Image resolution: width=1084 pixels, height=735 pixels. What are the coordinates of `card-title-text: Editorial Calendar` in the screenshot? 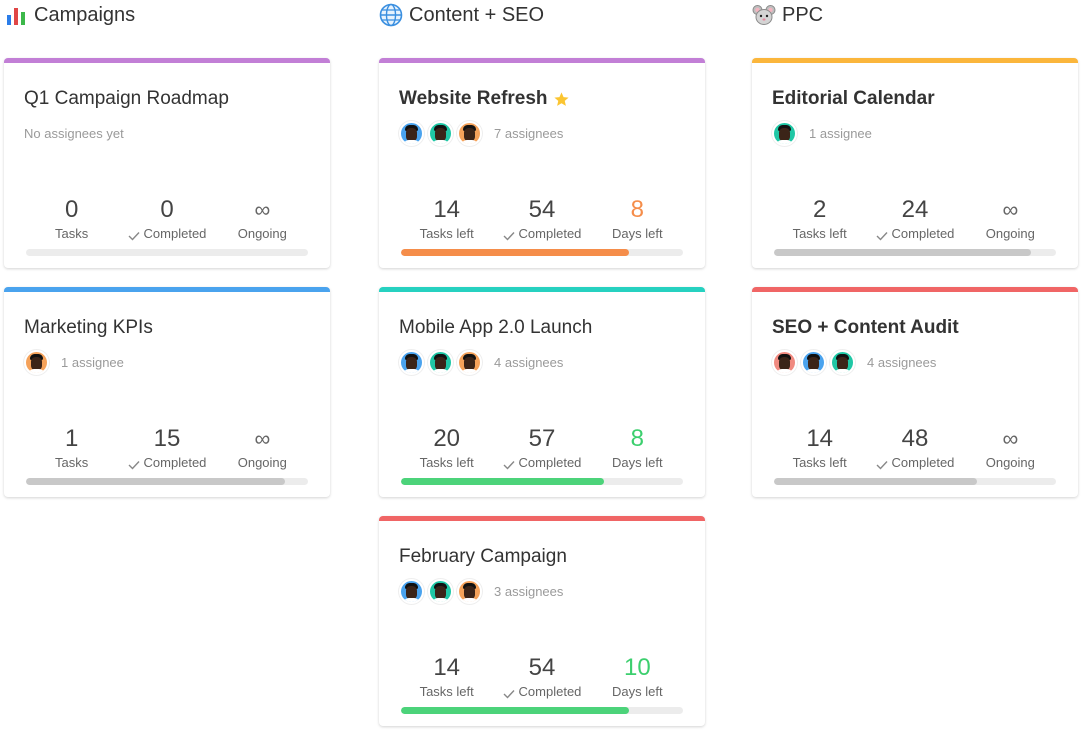 It's located at (853, 98).